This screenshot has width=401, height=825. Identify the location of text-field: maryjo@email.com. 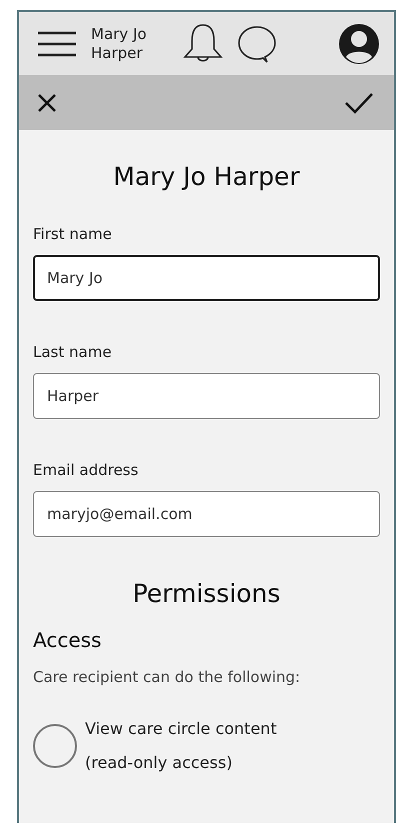
(206, 514).